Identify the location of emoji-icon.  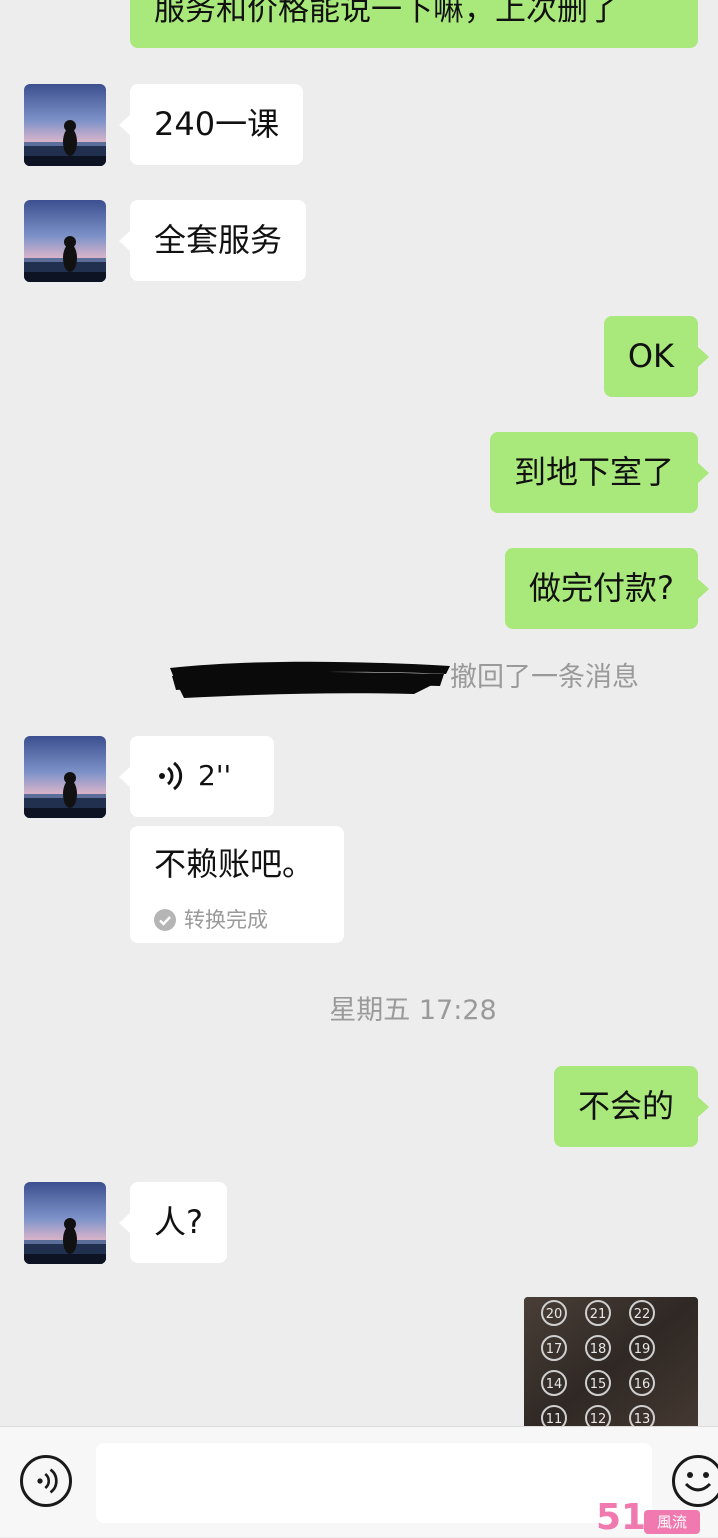
(698, 1482).